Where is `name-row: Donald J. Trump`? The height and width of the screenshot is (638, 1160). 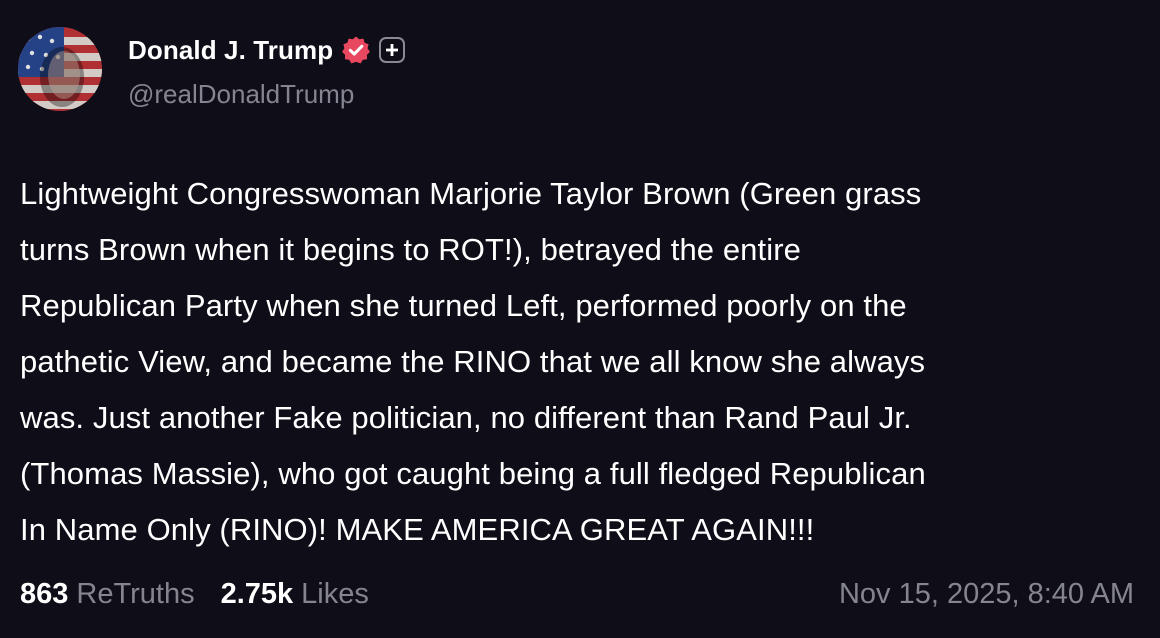 name-row: Donald J. Trump is located at coordinates (267, 50).